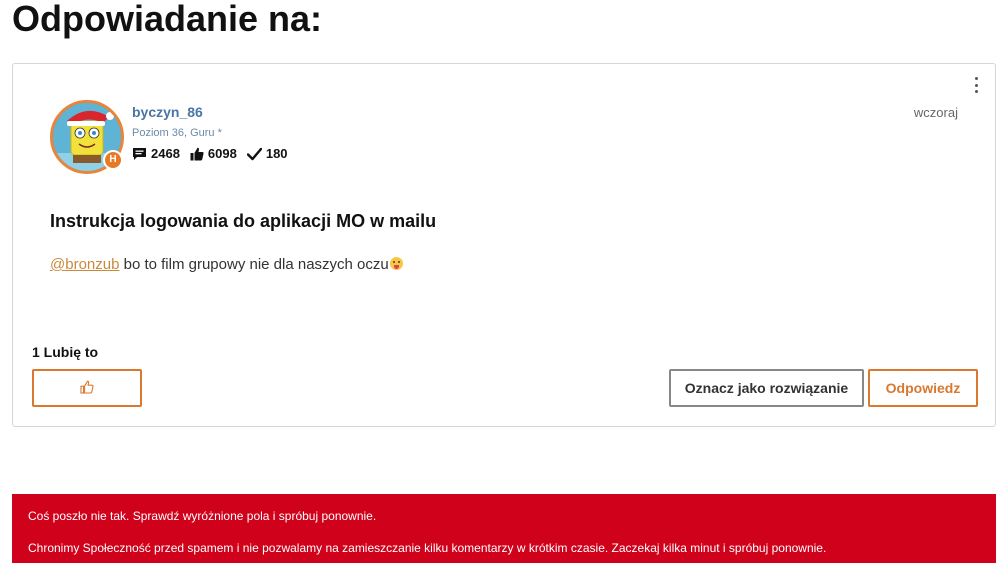  What do you see at coordinates (766, 388) in the screenshot?
I see `mark-as-solution-button: Oznacz jako rozwiązanie` at bounding box center [766, 388].